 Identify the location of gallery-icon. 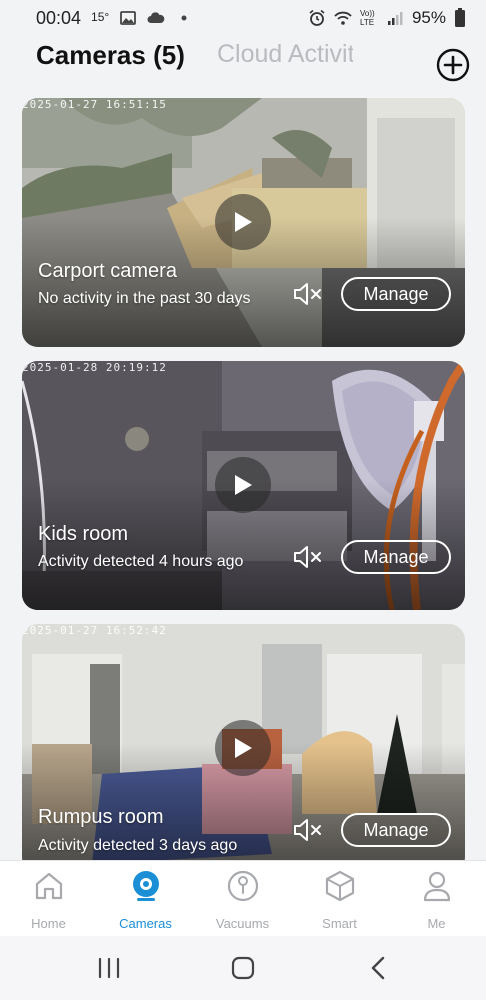
(128, 18).